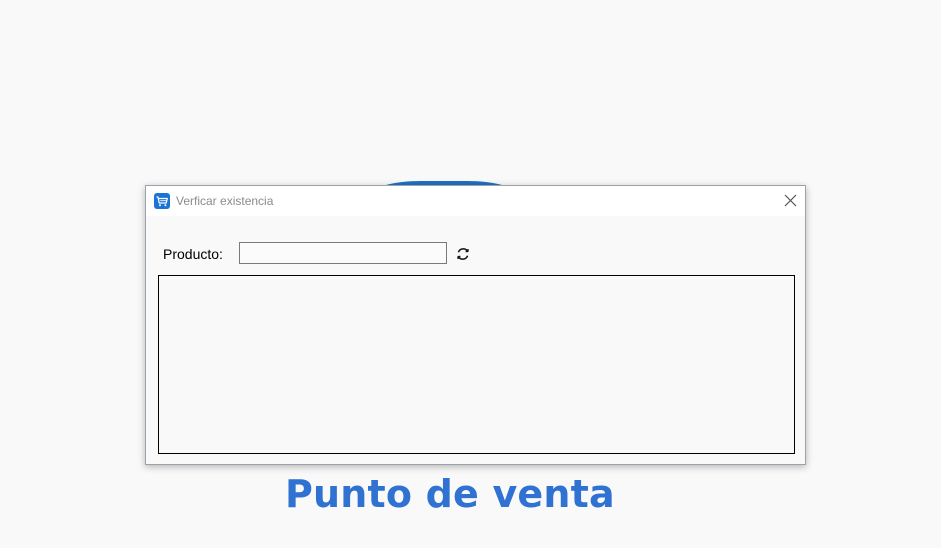 The width and height of the screenshot is (941, 548). What do you see at coordinates (225, 201) in the screenshot?
I see `dialog-title: Verficar existencia` at bounding box center [225, 201].